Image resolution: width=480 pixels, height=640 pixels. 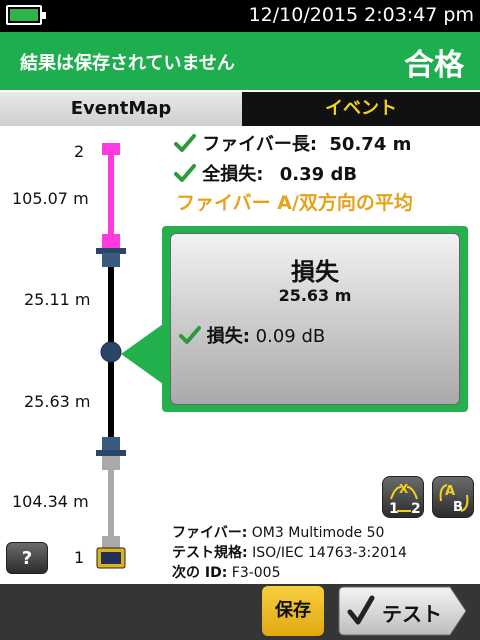 I want to click on svg-text: B, so click(x=458, y=507).